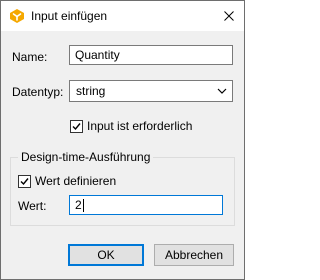  I want to click on ok-button: OK, so click(106, 255).